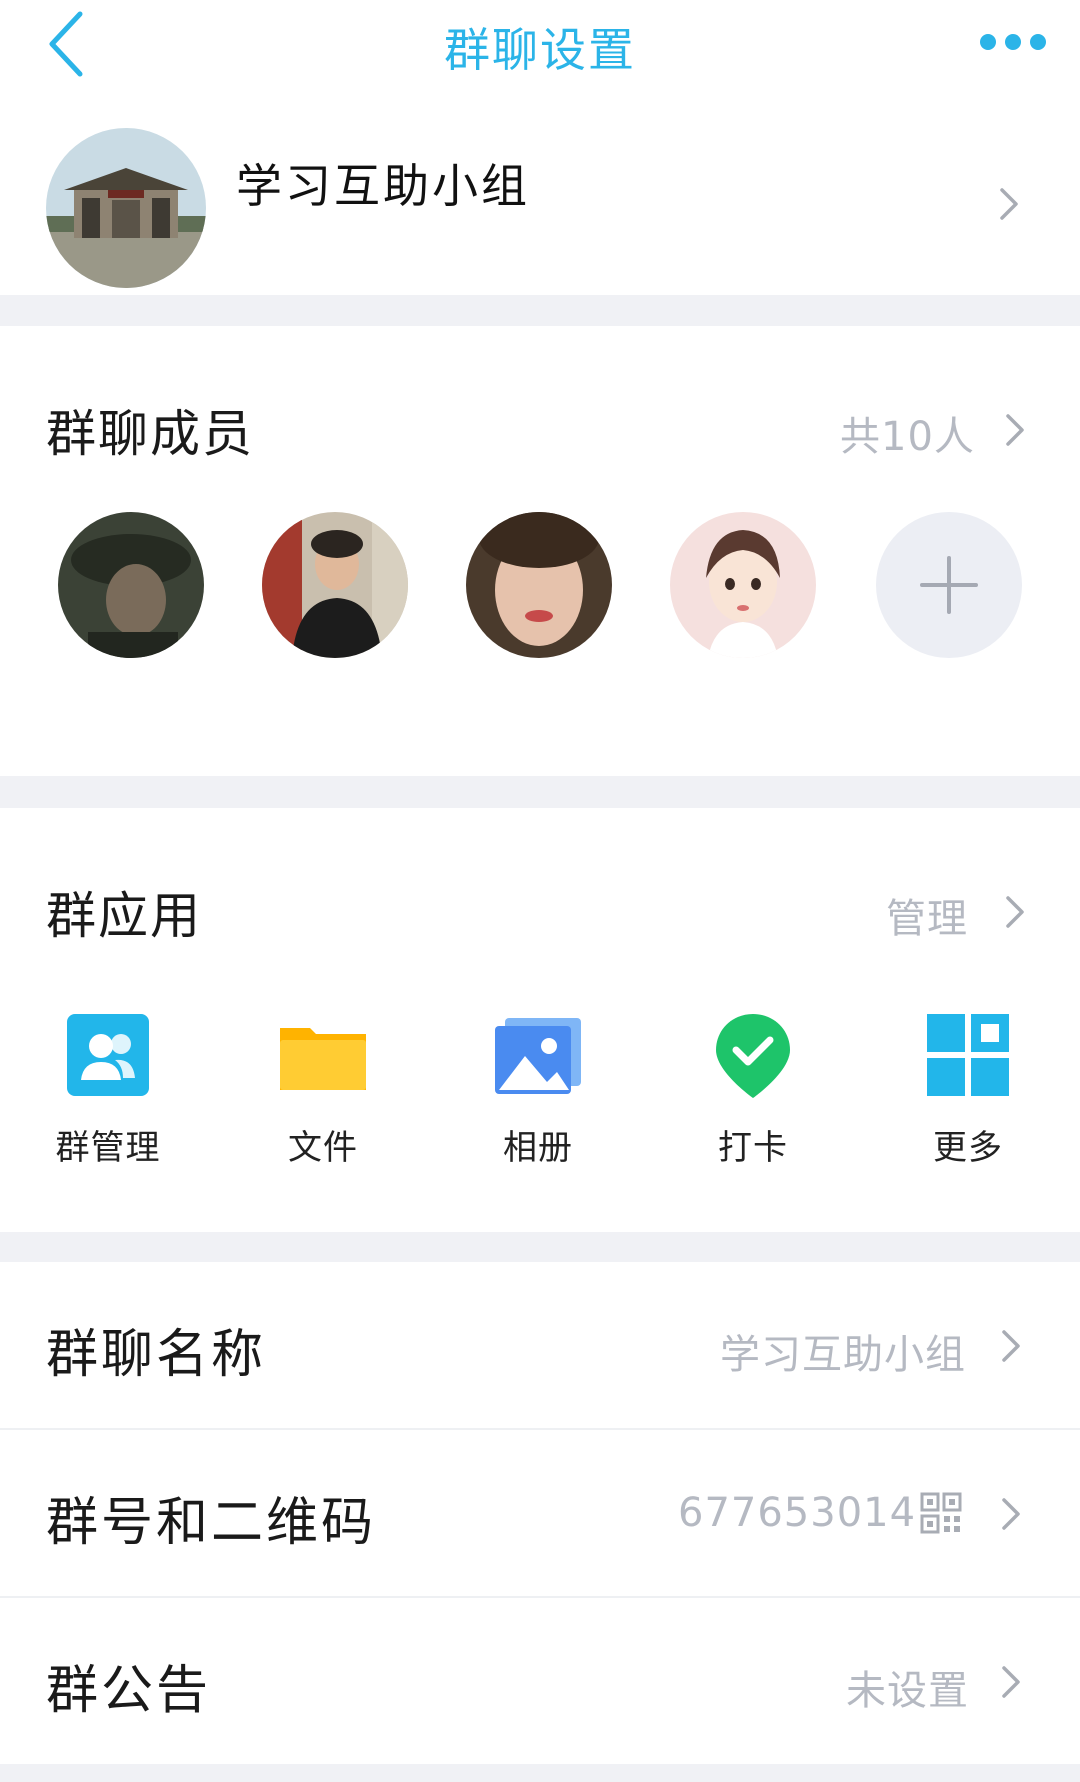 This screenshot has height=1782, width=1080. I want to click on folder-icon, so click(323, 1059).